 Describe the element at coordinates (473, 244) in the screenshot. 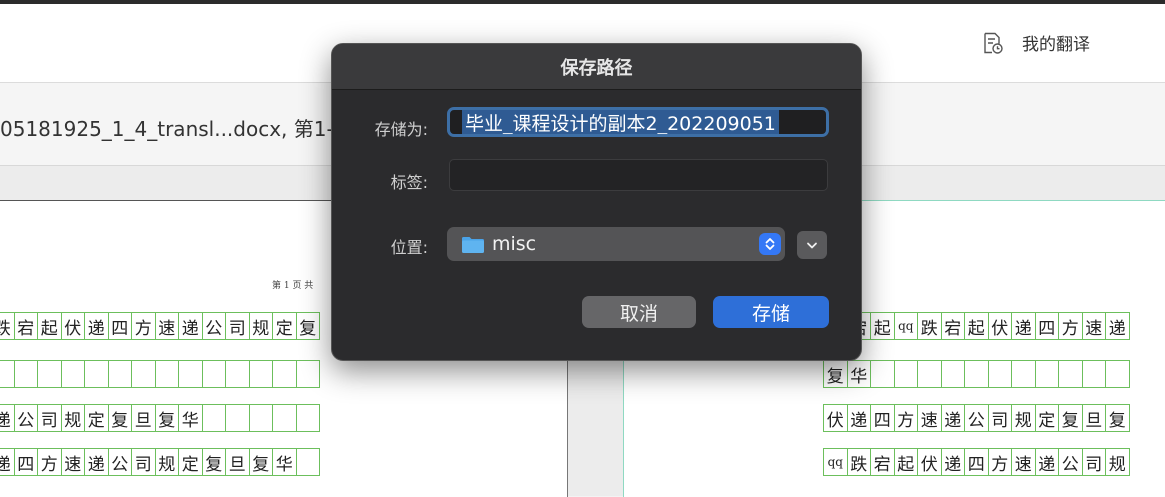

I see `folder-icon` at that location.